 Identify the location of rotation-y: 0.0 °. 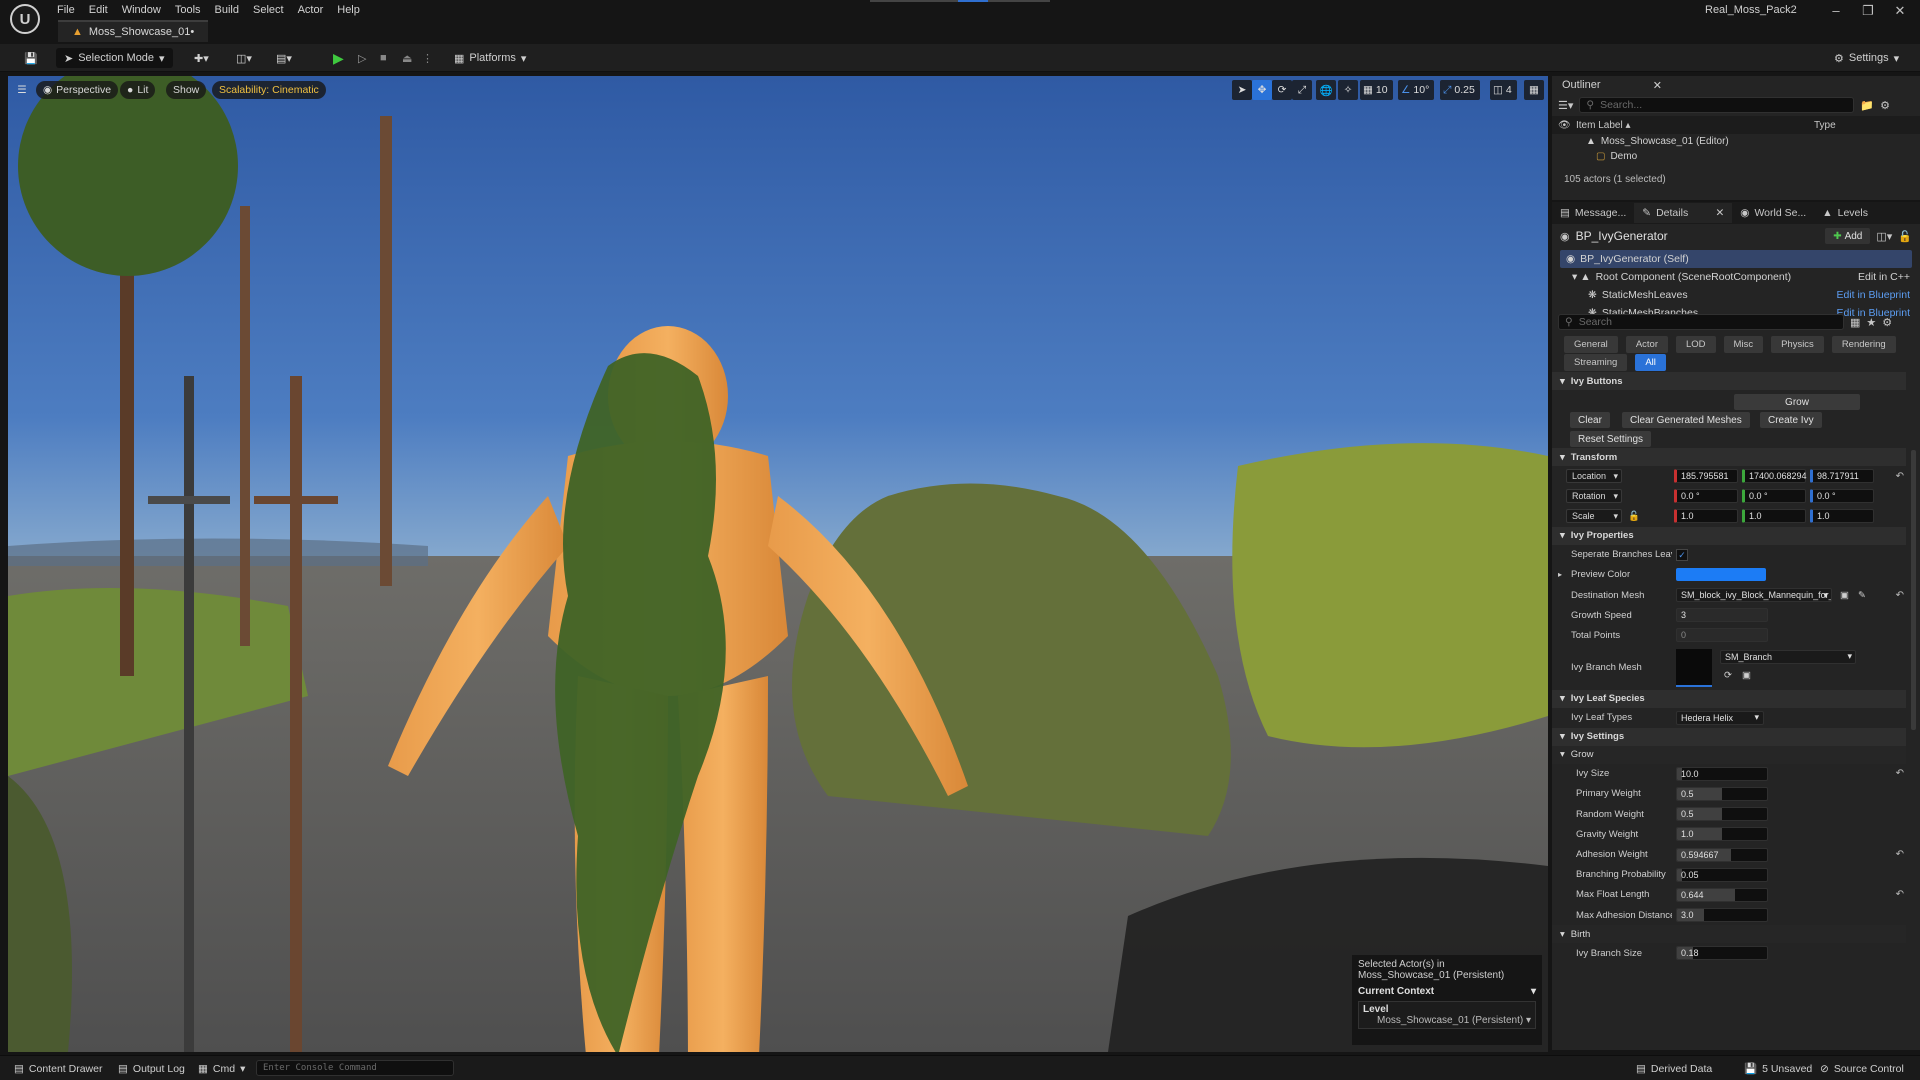
(1774, 496).